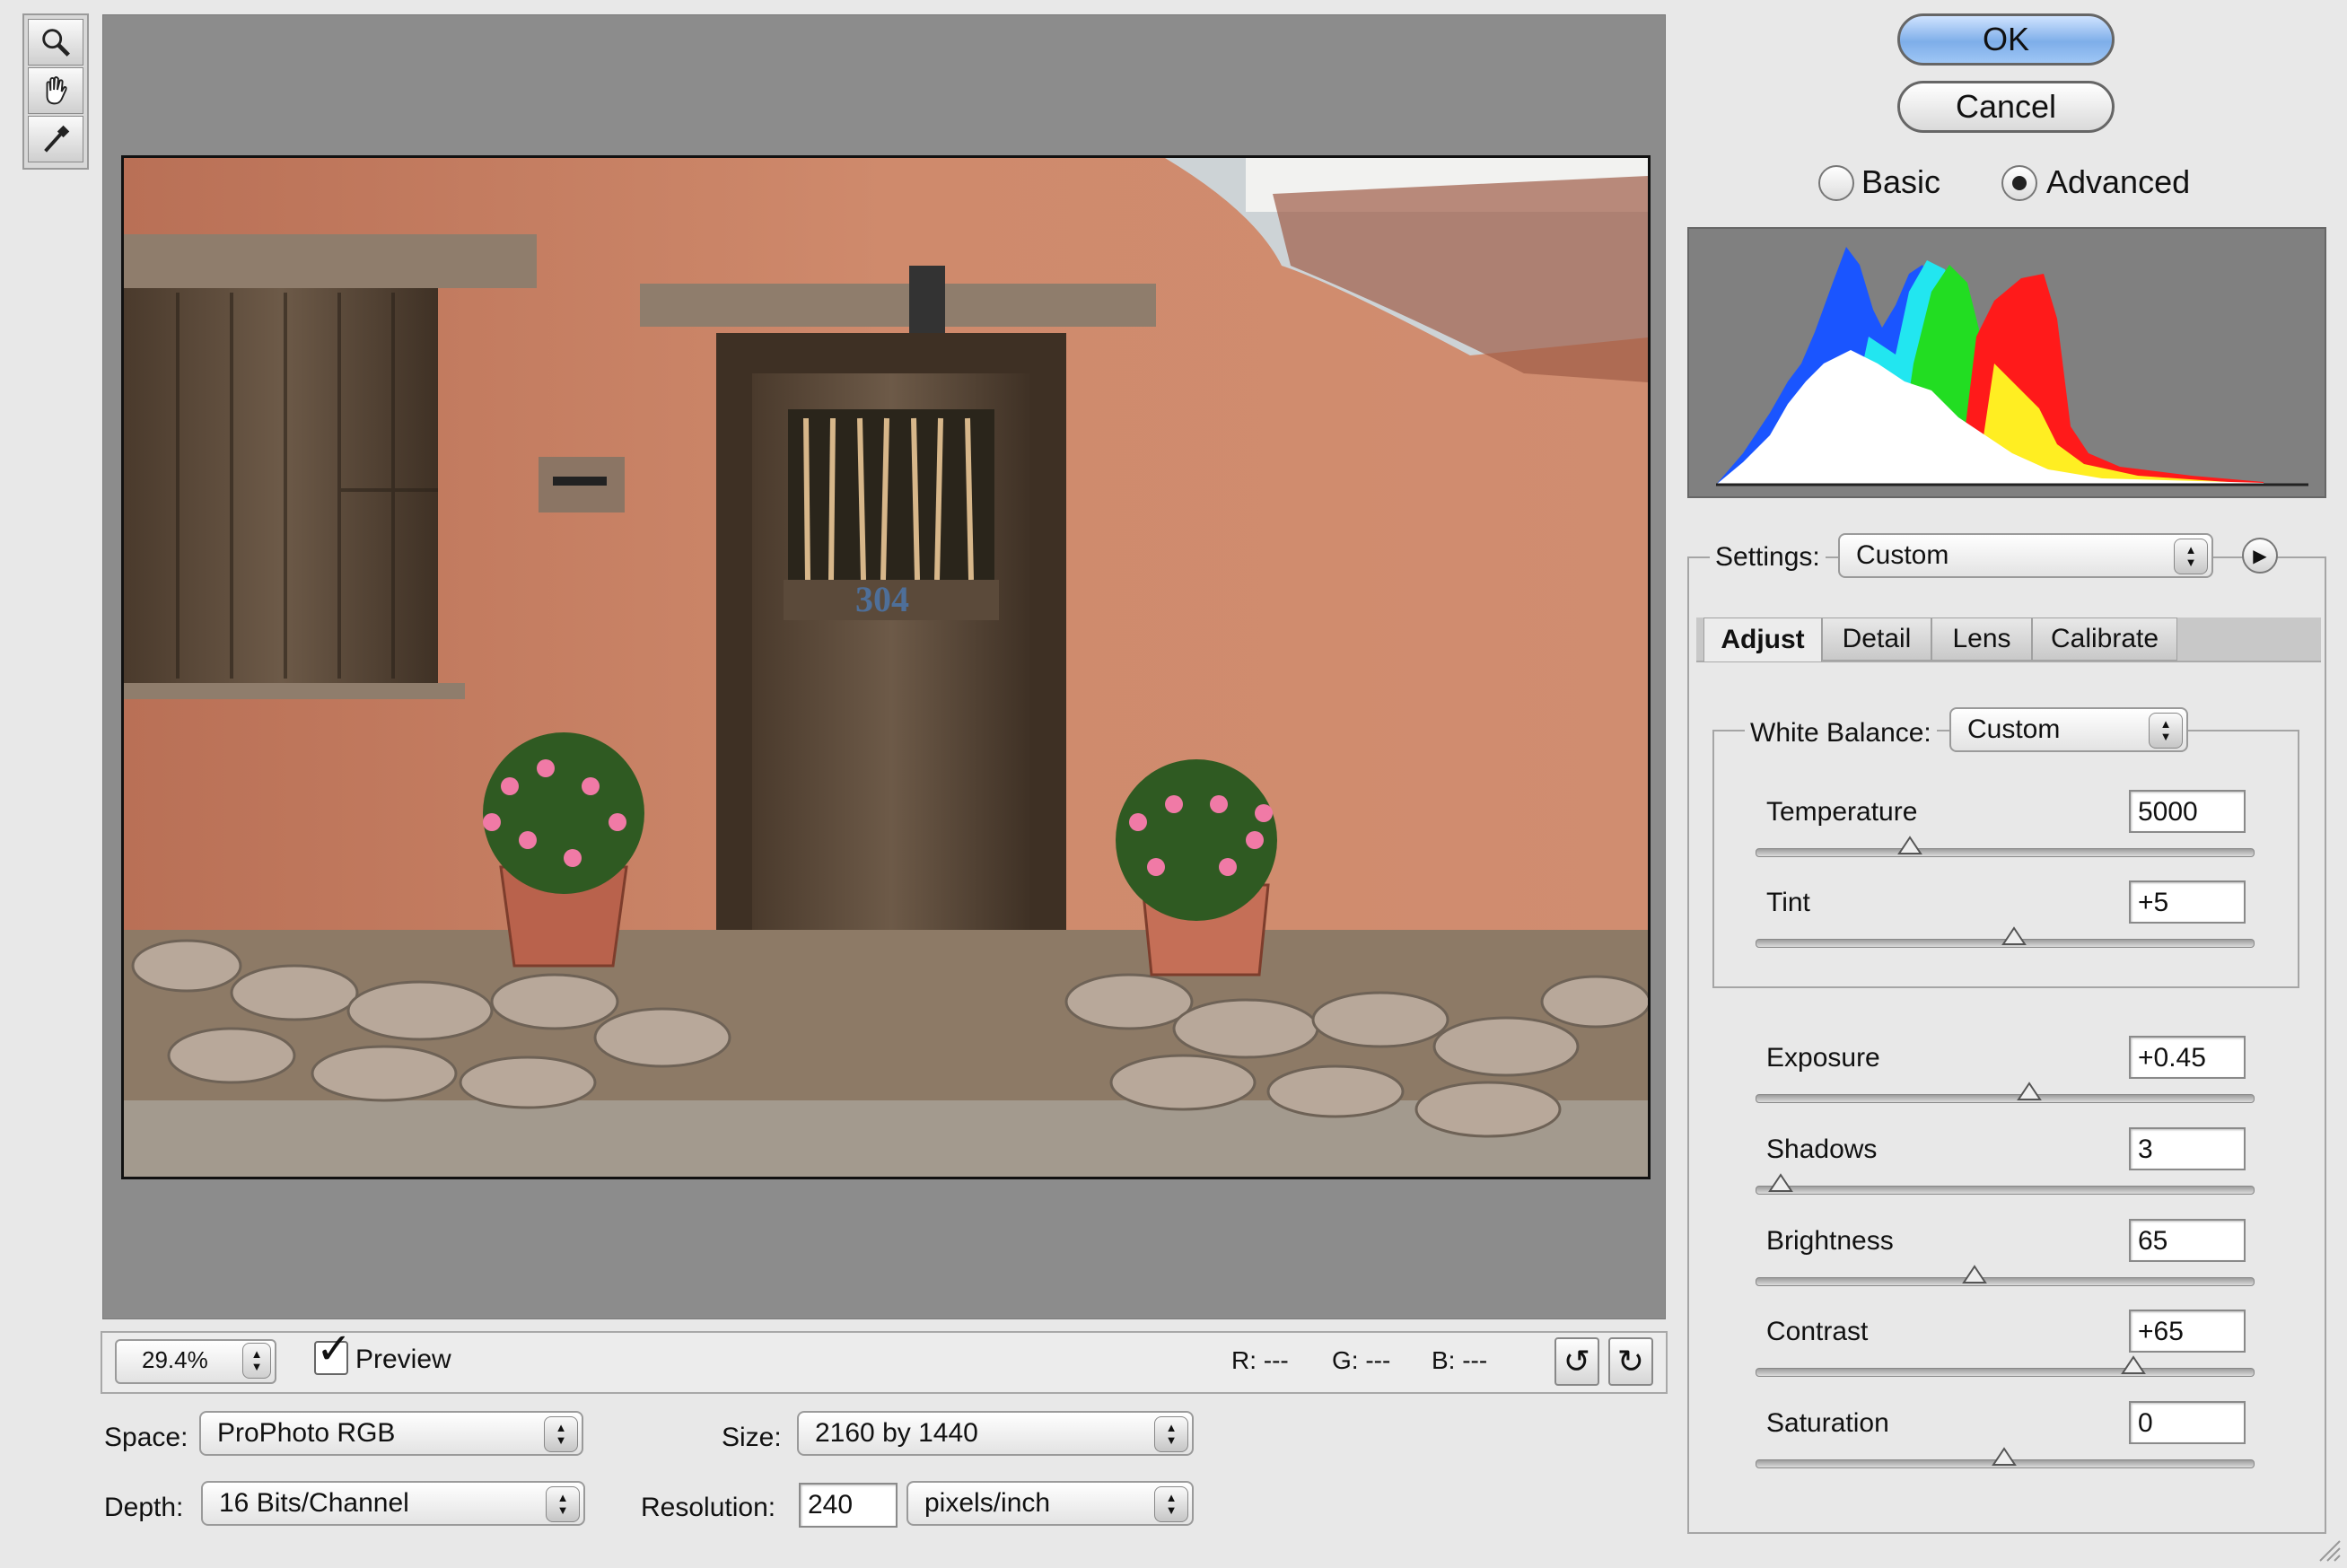 This screenshot has height=1568, width=2347. What do you see at coordinates (1842, 812) in the screenshot?
I see `temperature-label: Temperature` at bounding box center [1842, 812].